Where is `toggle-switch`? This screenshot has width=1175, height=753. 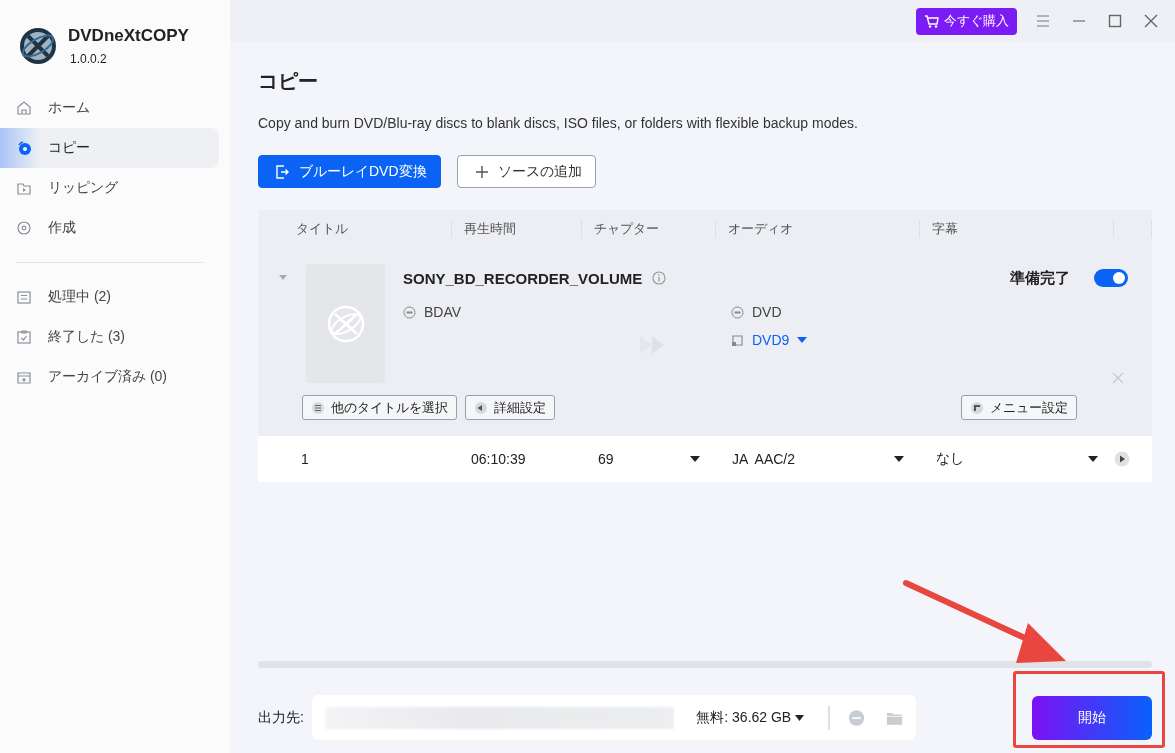 toggle-switch is located at coordinates (1111, 278).